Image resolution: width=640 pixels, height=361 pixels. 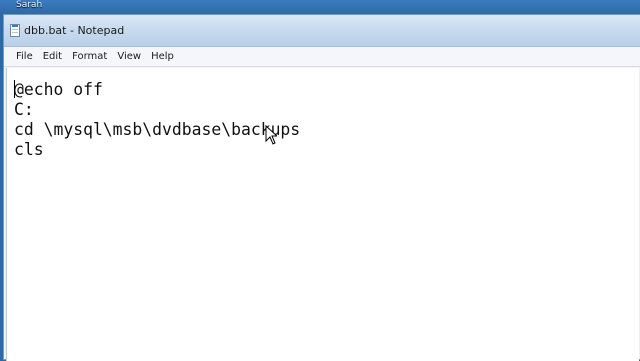 What do you see at coordinates (129, 57) in the screenshot?
I see `menu-item-view: View` at bounding box center [129, 57].